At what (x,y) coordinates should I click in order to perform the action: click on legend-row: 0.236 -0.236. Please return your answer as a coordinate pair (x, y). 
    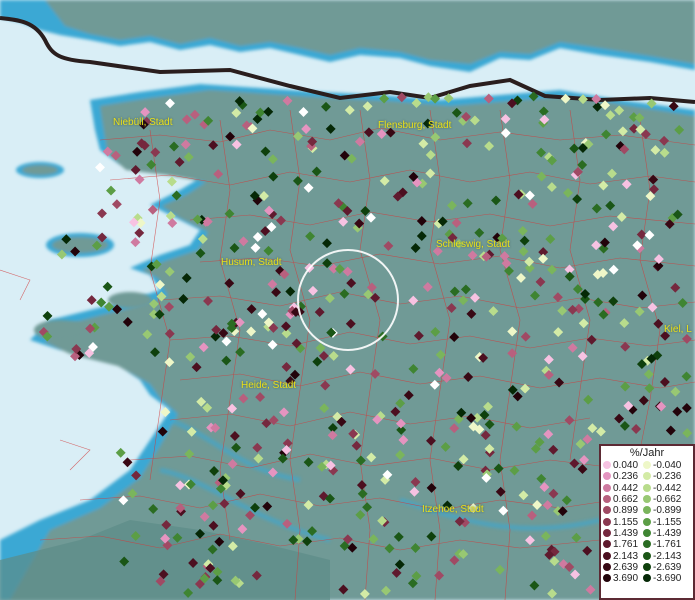
    Looking at the image, I should click on (642, 476).